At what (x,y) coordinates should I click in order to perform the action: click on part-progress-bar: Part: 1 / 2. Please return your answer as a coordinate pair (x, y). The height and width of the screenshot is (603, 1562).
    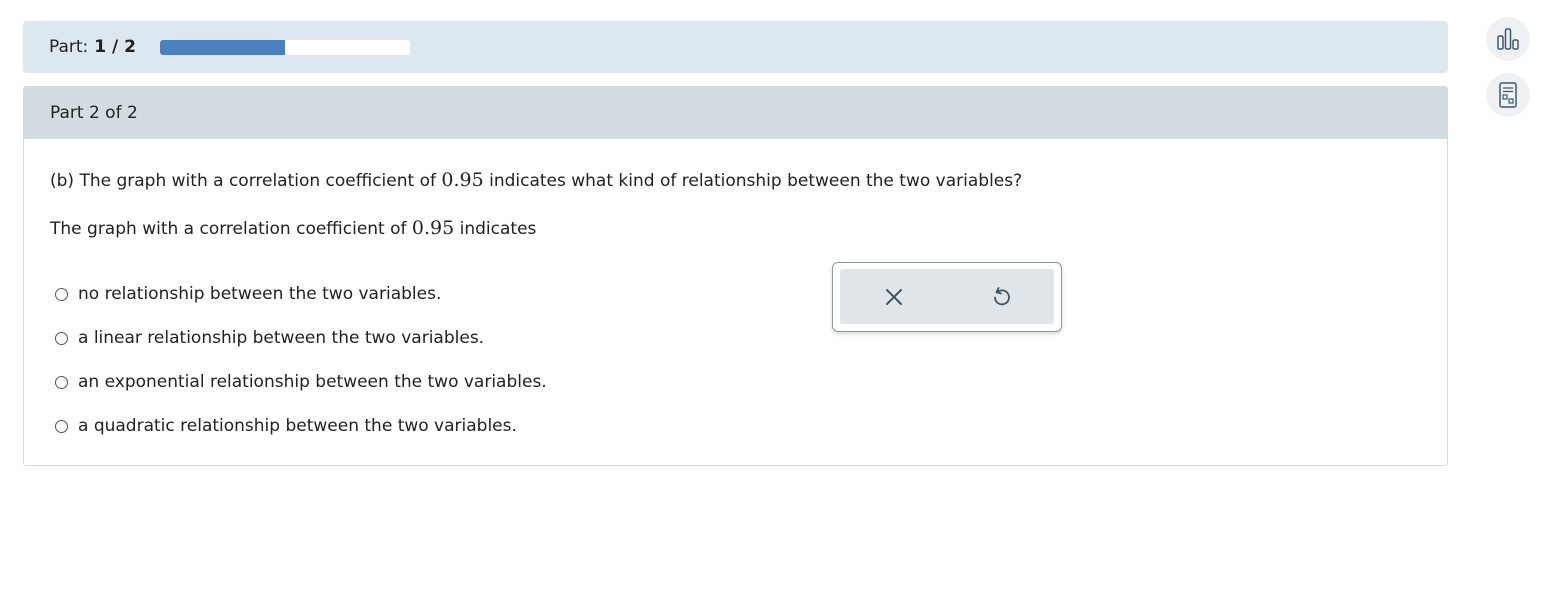
    Looking at the image, I should click on (735, 47).